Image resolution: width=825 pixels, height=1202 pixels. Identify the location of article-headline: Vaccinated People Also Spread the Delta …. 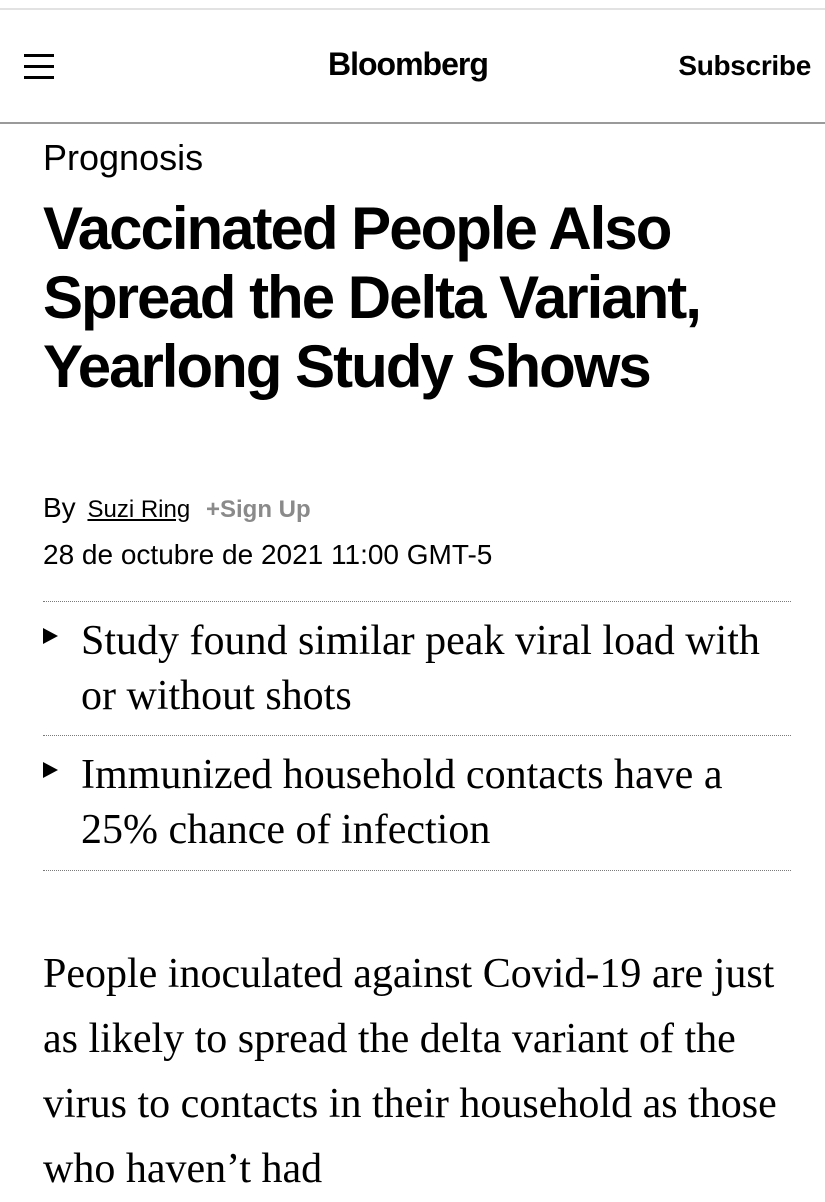
(372, 297).